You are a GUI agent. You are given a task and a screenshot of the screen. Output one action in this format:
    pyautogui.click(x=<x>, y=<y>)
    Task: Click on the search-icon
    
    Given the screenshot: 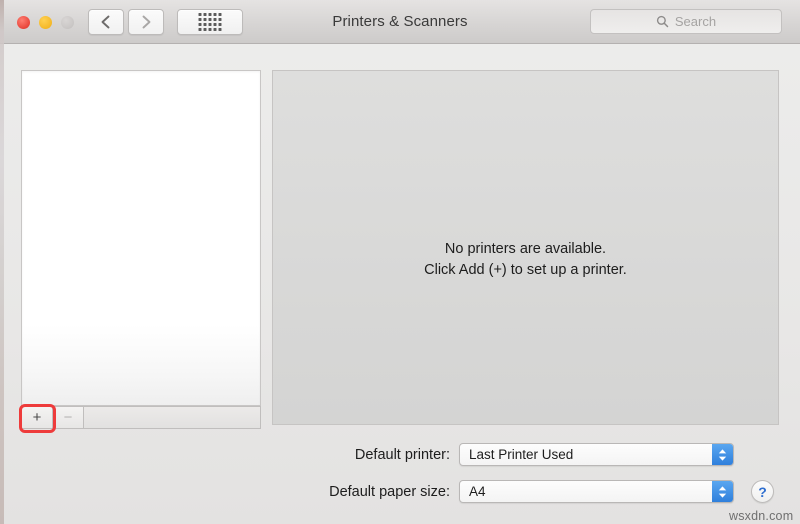 What is the action you would take?
    pyautogui.click(x=662, y=21)
    